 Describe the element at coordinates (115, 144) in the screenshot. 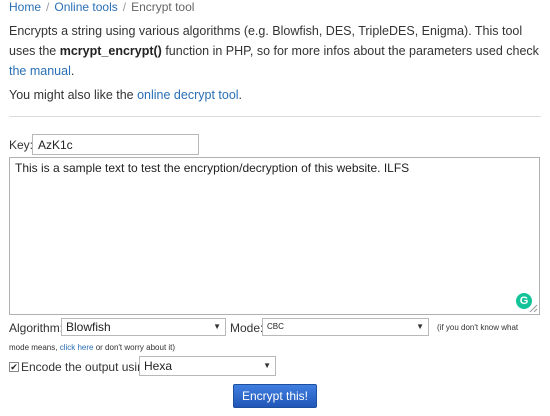

I see `key-input` at that location.